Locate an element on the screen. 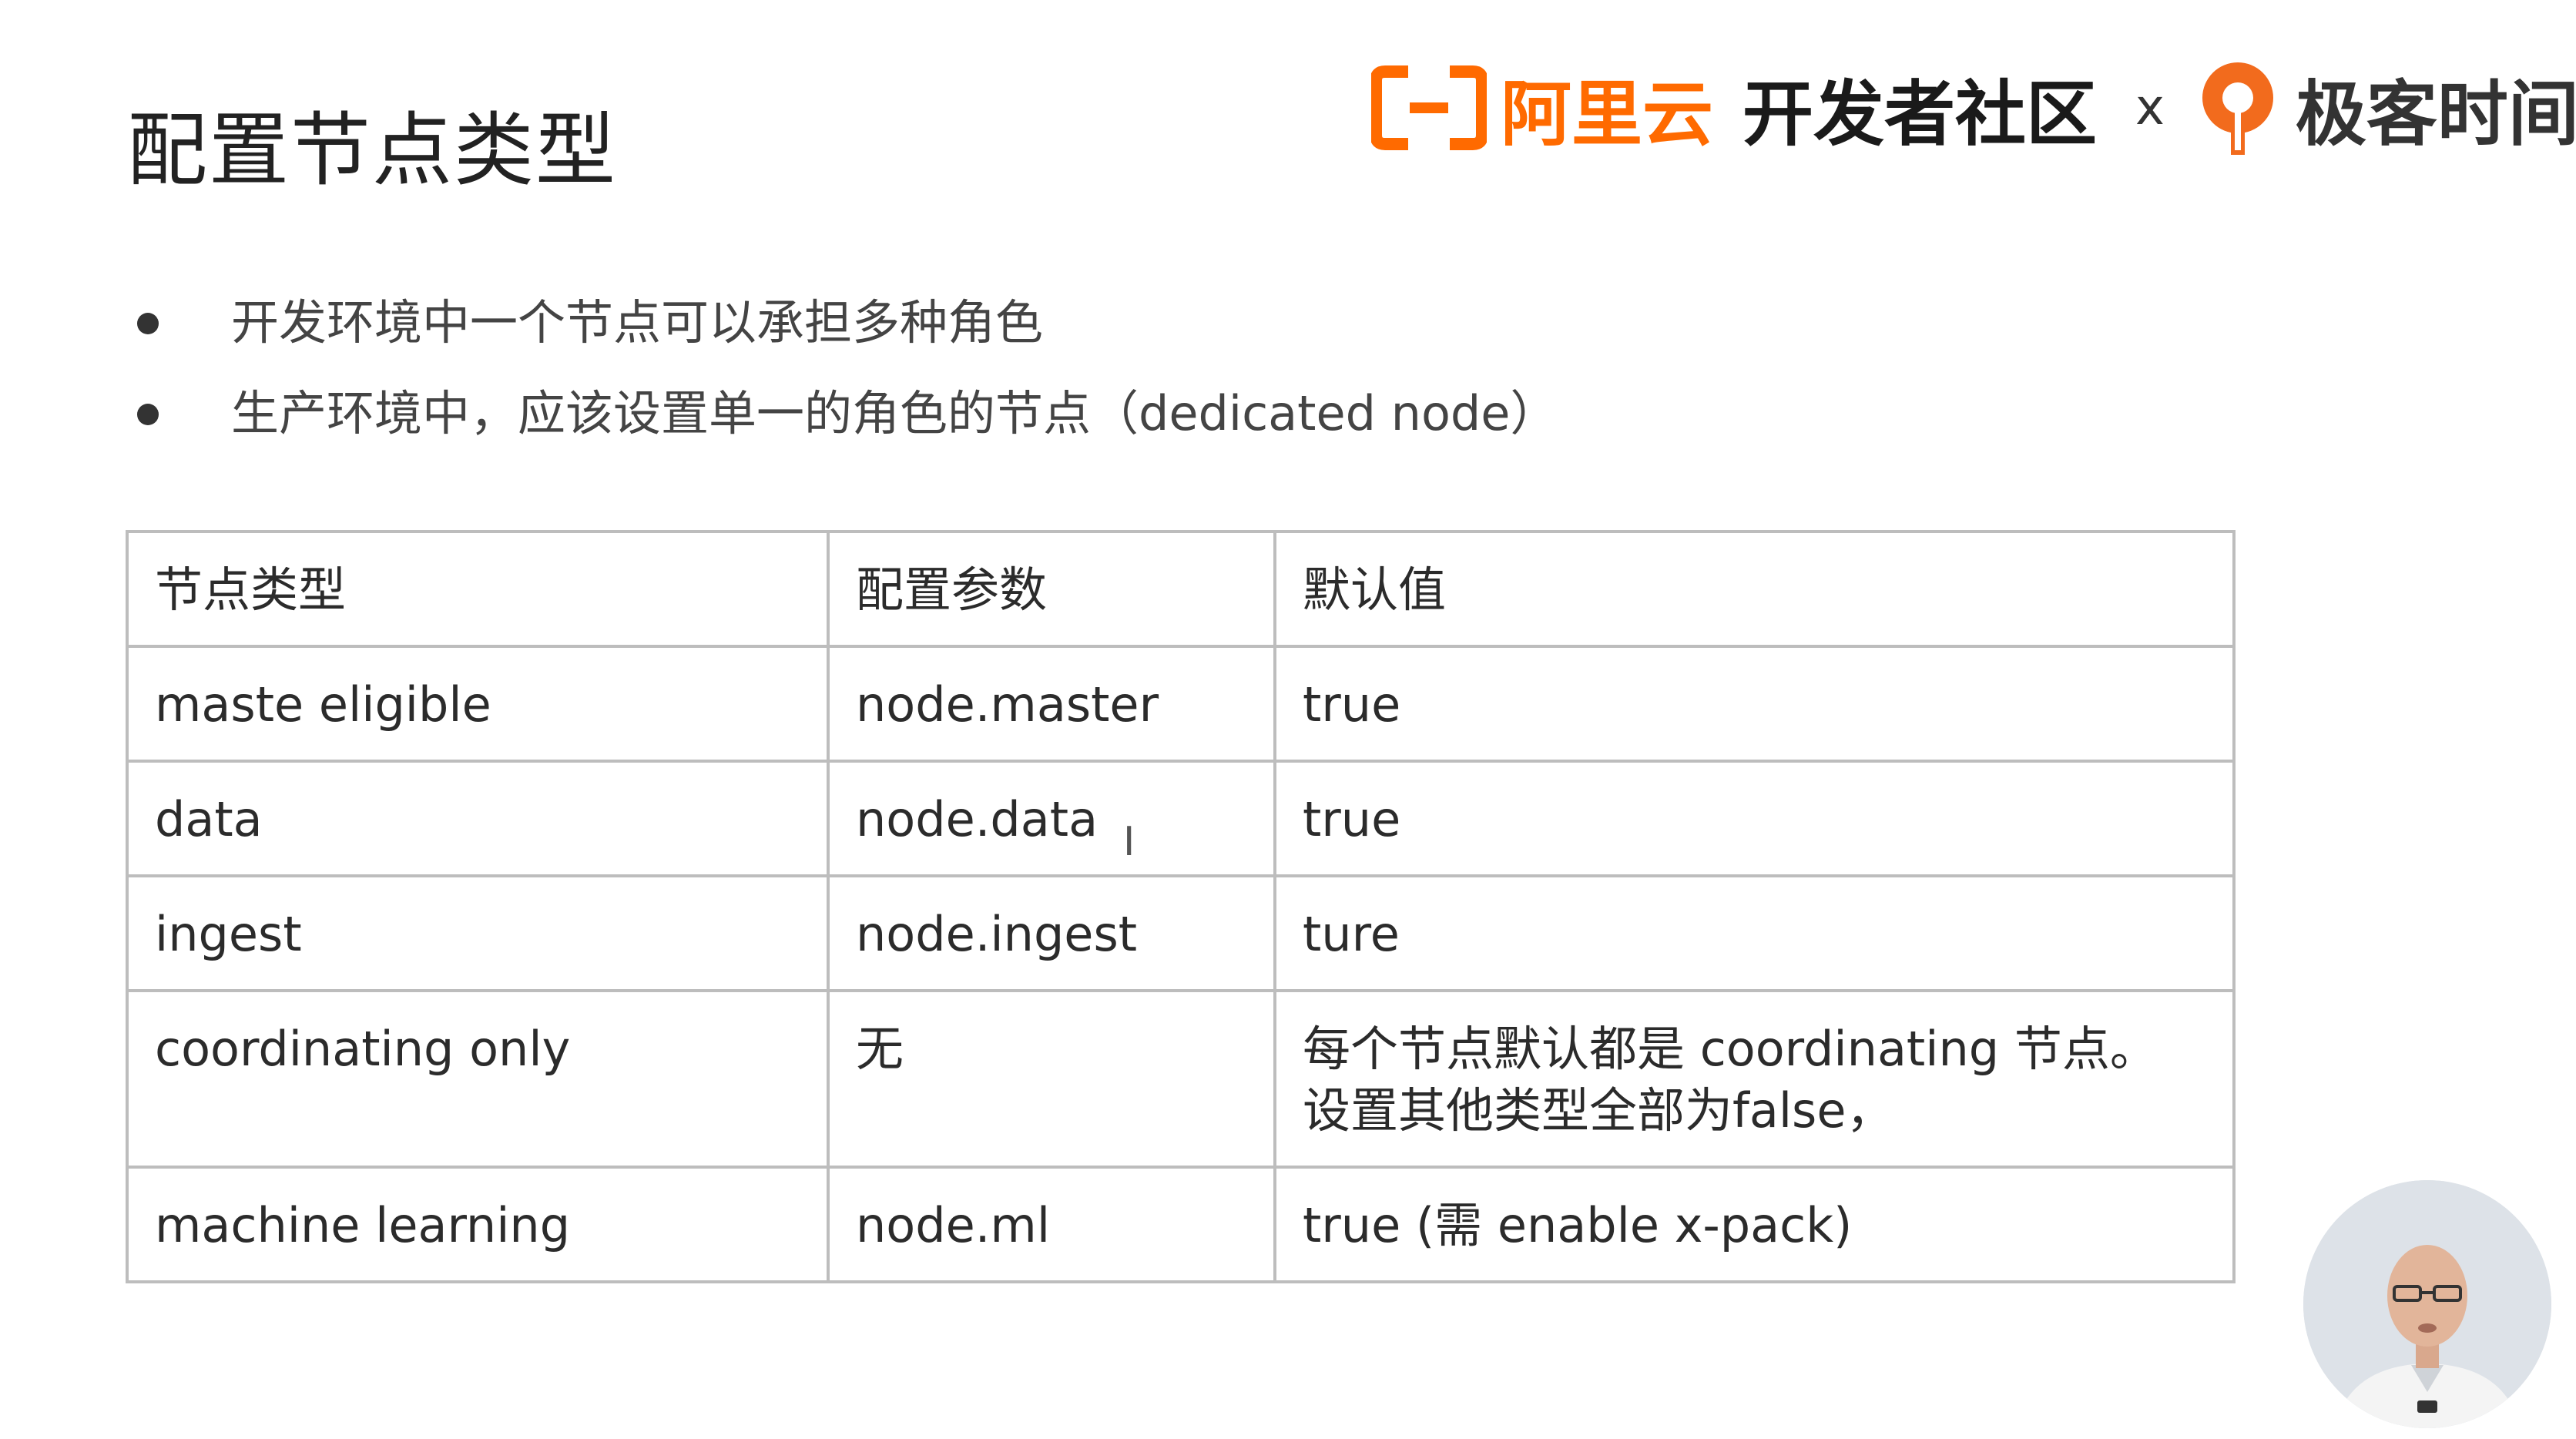  geektime-wordmark: 极客时间 is located at coordinates (2435, 114).